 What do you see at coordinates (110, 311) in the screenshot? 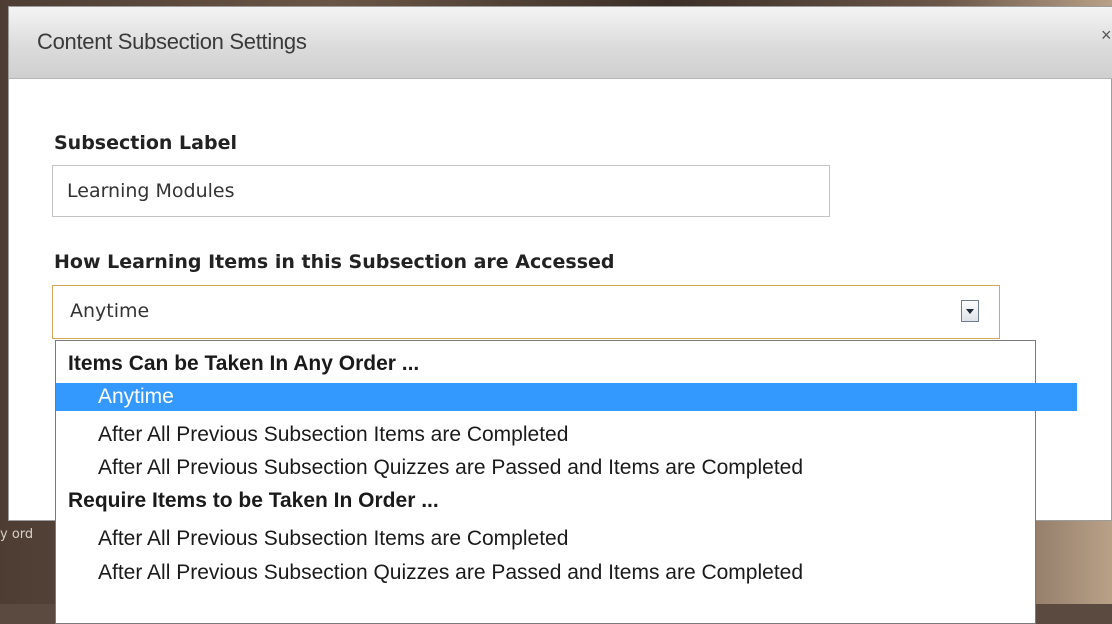
I see `access-select-value: Anytime` at bounding box center [110, 311].